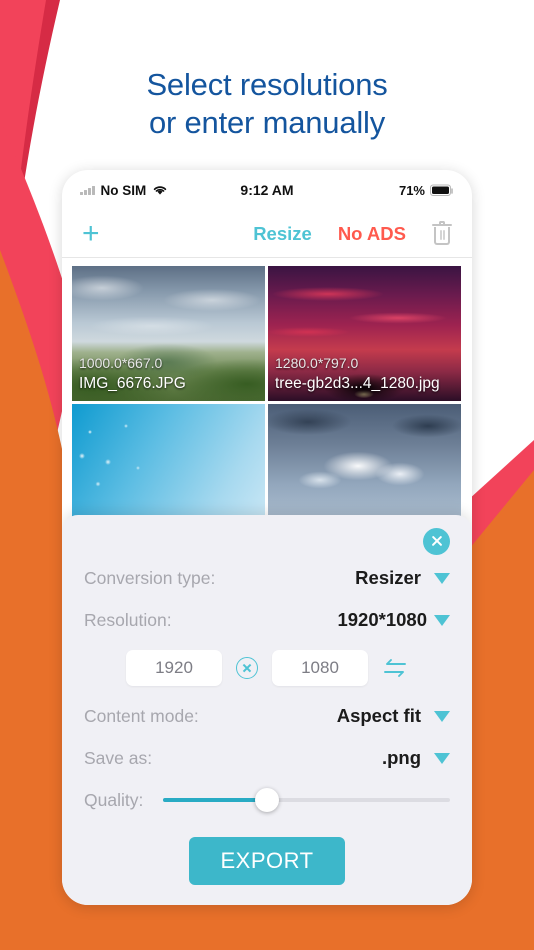 This screenshot has height=950, width=534. I want to click on width-input, so click(174, 668).